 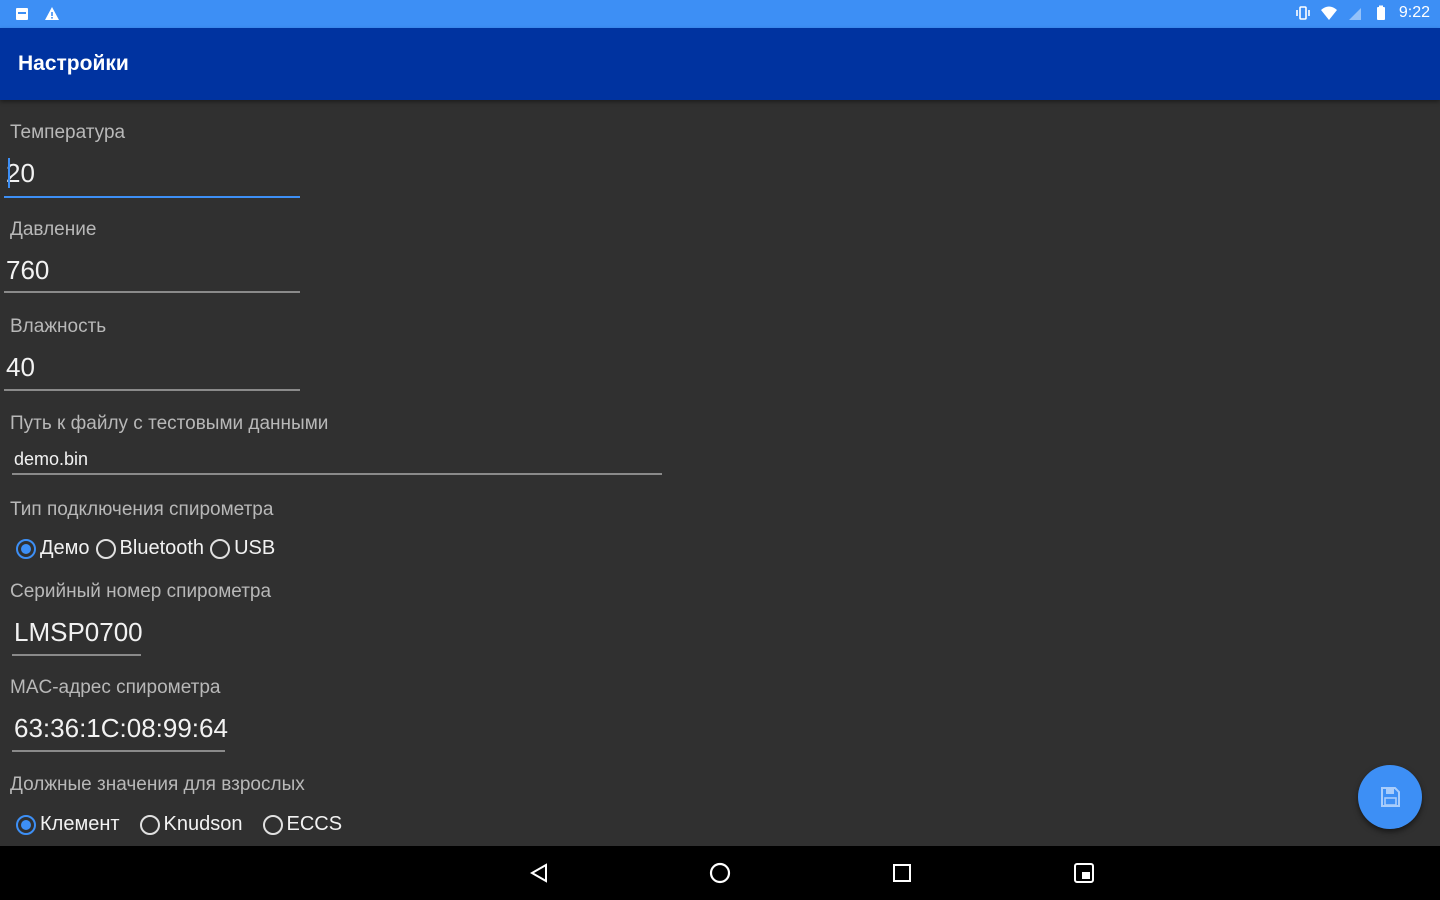 I want to click on status-right-icons: 9:22, so click(x=1362, y=13).